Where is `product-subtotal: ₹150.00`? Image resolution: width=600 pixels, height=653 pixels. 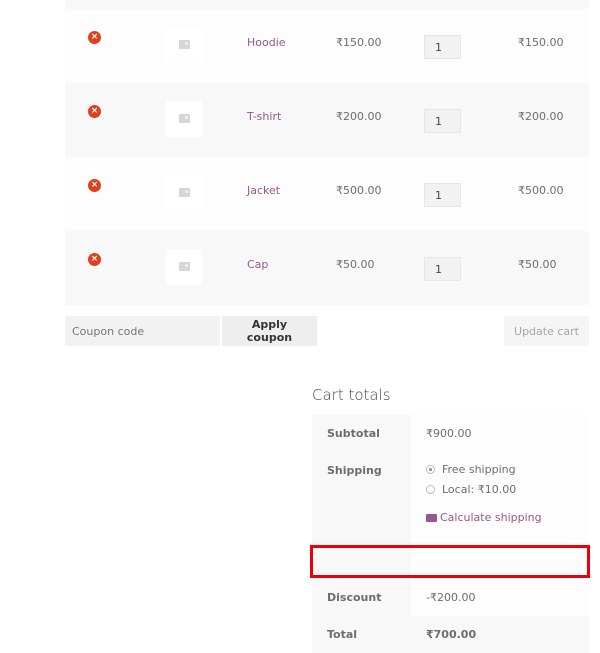 product-subtotal: ₹150.00 is located at coordinates (541, 42).